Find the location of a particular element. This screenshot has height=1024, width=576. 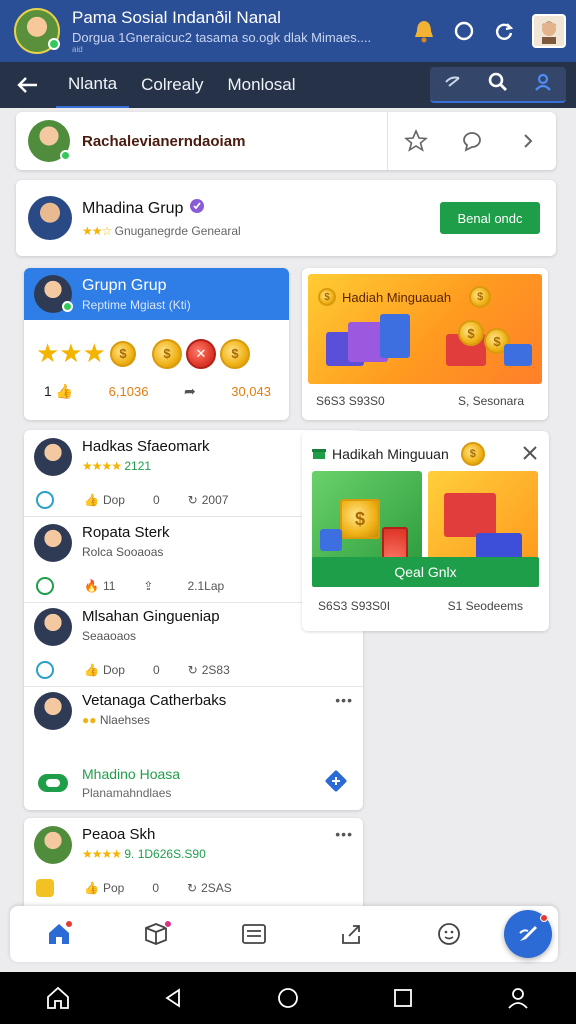

member-name: Mlsahan Gingueniap is located at coordinates (151, 616).